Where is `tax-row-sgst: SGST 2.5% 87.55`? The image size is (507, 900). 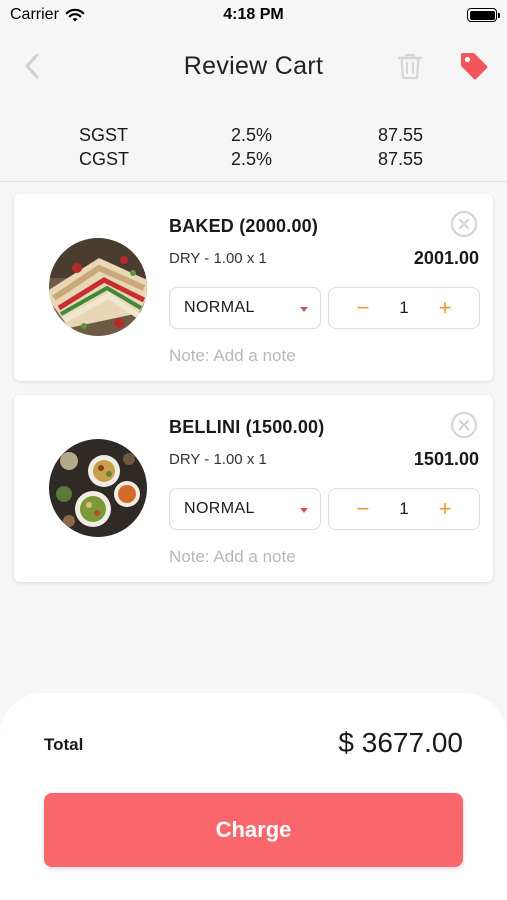
tax-row-sgst: SGST 2.5% 87.55 is located at coordinates (253, 137).